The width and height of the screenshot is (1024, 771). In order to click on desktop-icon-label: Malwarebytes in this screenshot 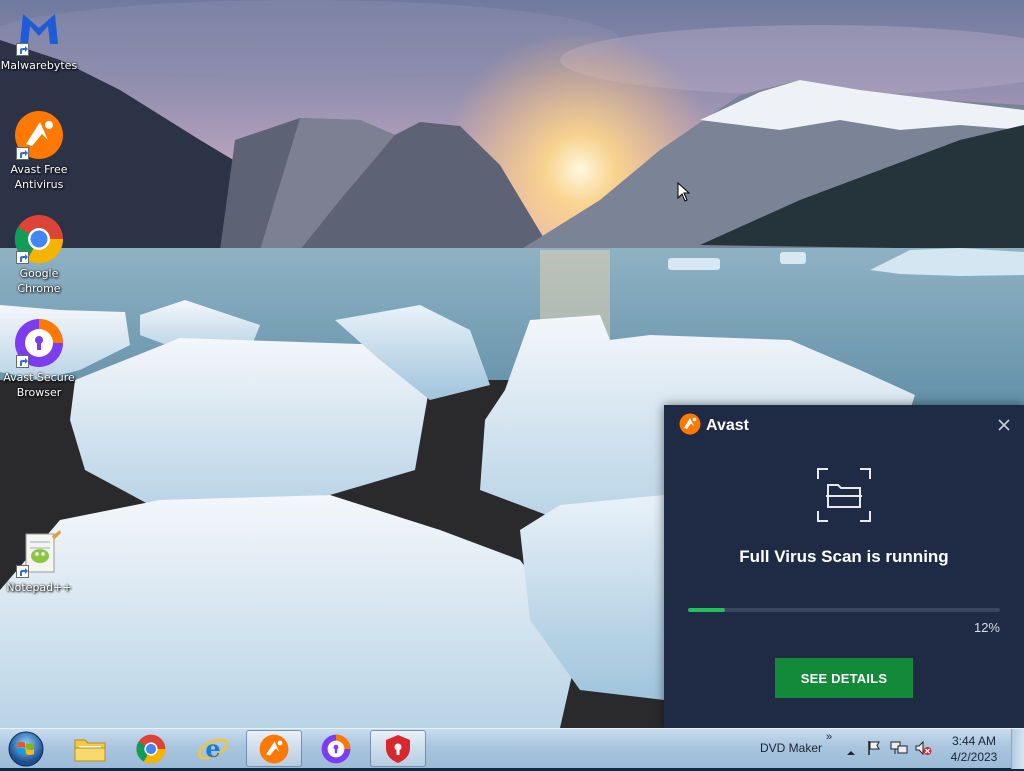, I will do `click(39, 65)`.